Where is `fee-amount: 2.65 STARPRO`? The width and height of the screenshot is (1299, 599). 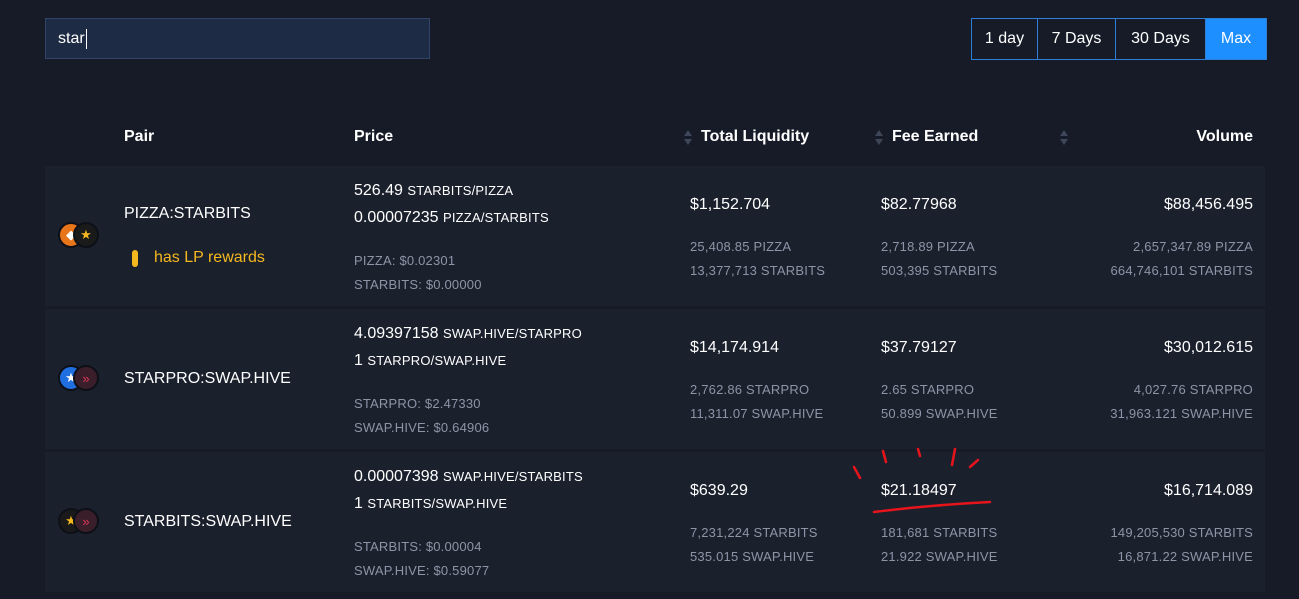
fee-amount: 2.65 STARPRO is located at coordinates (928, 389).